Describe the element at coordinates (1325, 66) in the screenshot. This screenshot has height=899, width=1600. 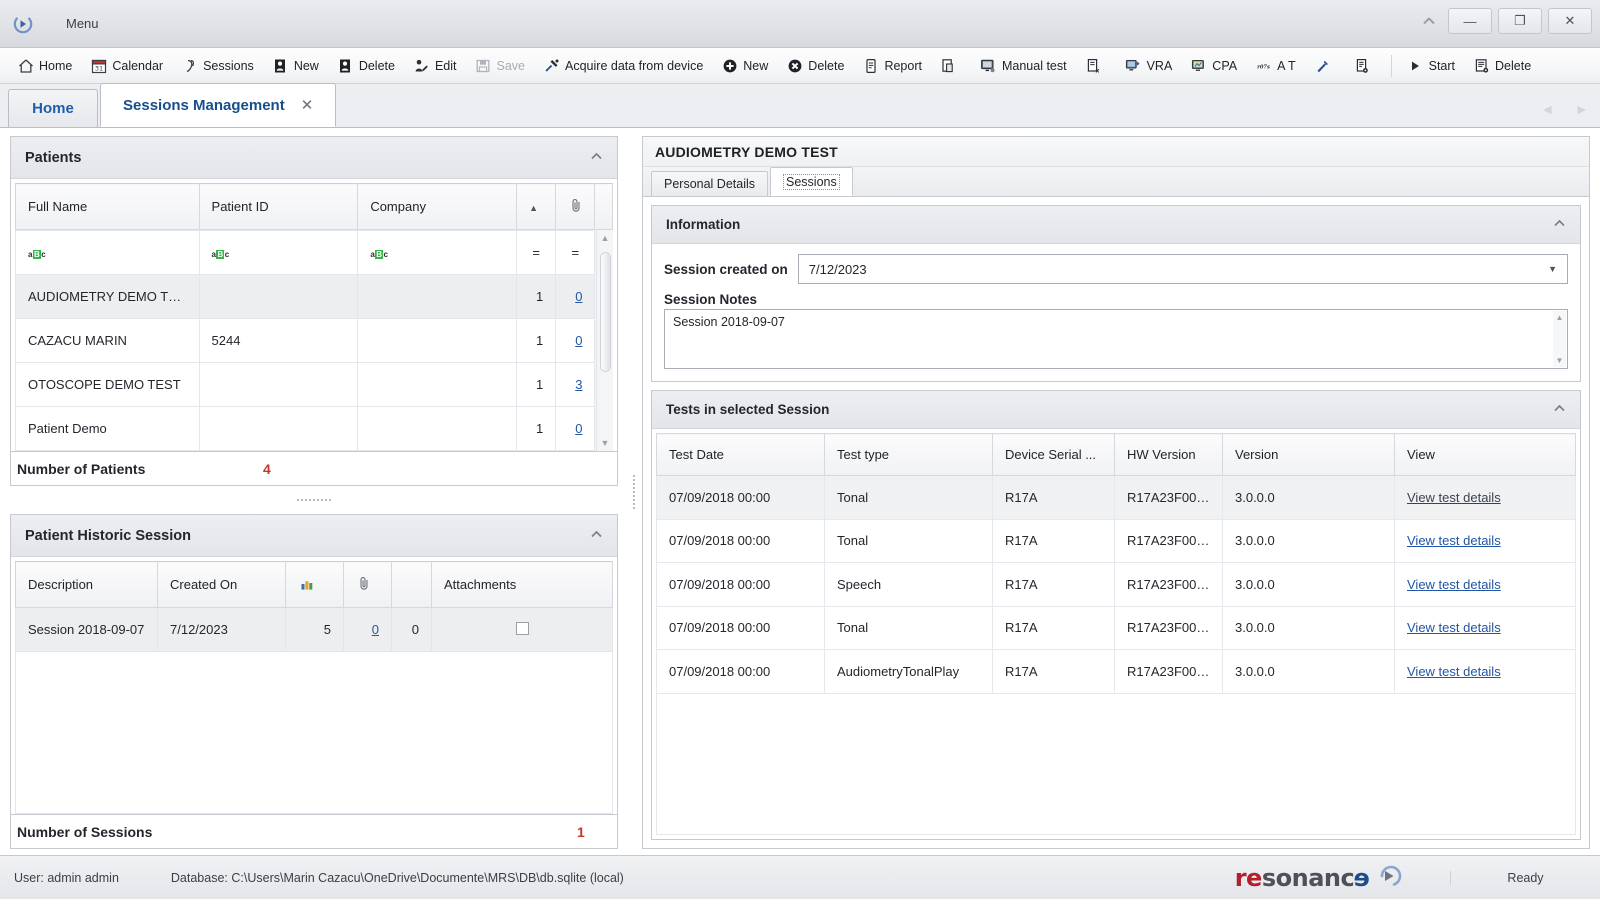
I see `toolbar-tuning-fork-button` at that location.